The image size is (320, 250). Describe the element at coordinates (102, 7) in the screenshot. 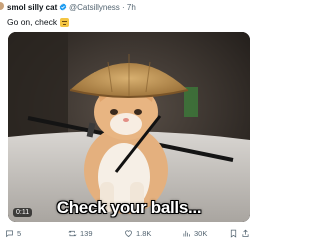

I see `handle-and-time: @Catsillyness · 7h` at that location.